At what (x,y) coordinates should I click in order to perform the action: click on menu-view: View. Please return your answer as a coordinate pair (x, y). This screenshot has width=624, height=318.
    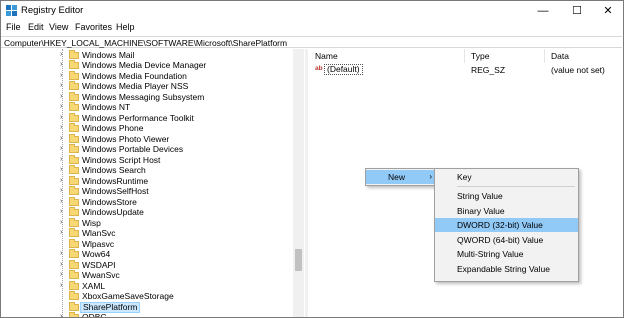
    Looking at the image, I should click on (58, 27).